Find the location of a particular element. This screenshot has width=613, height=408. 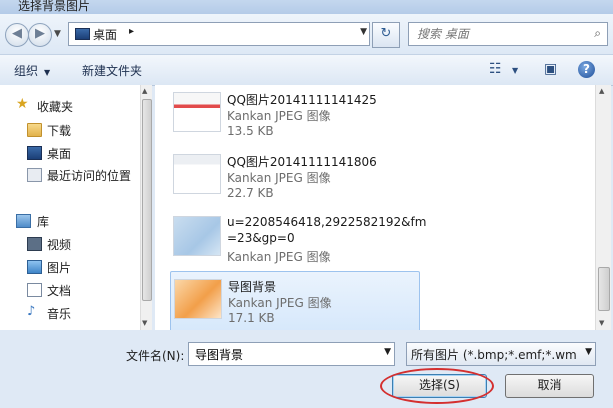

nav-item-music: ♪ 音乐 is located at coordinates (70, 313).